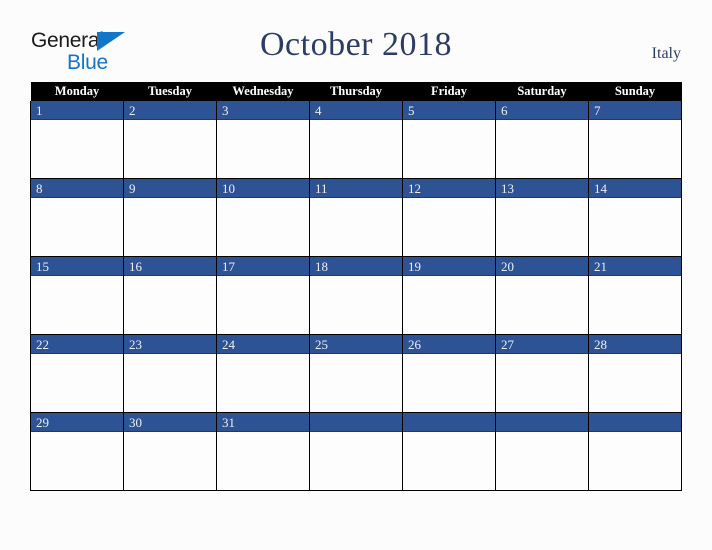  I want to click on calendar-week-row: 1 2 3 4 5 6 7, so click(356, 140).